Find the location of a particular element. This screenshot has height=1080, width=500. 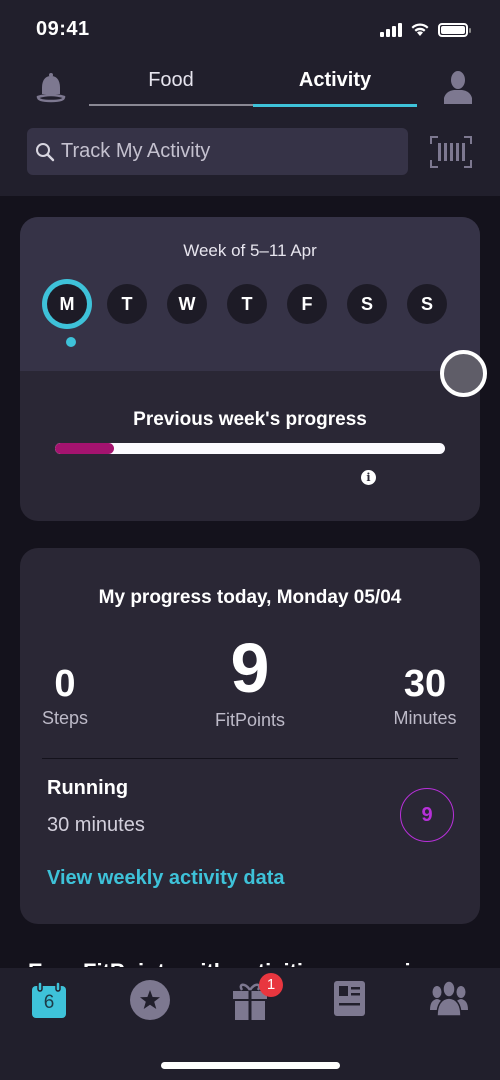

wifi-icon is located at coordinates (420, 29).